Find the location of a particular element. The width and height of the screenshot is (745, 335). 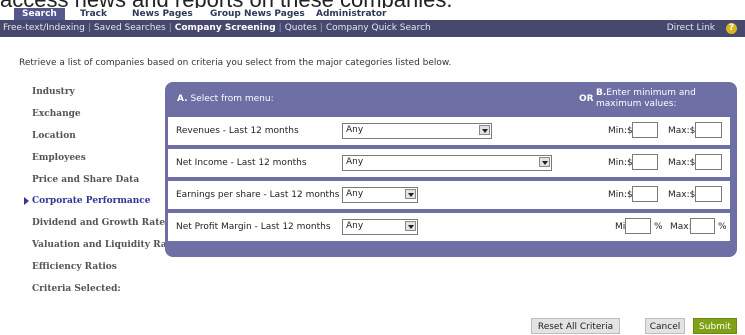

sidebar-item-criteria-selected: Criteria Selected: is located at coordinates (76, 289).